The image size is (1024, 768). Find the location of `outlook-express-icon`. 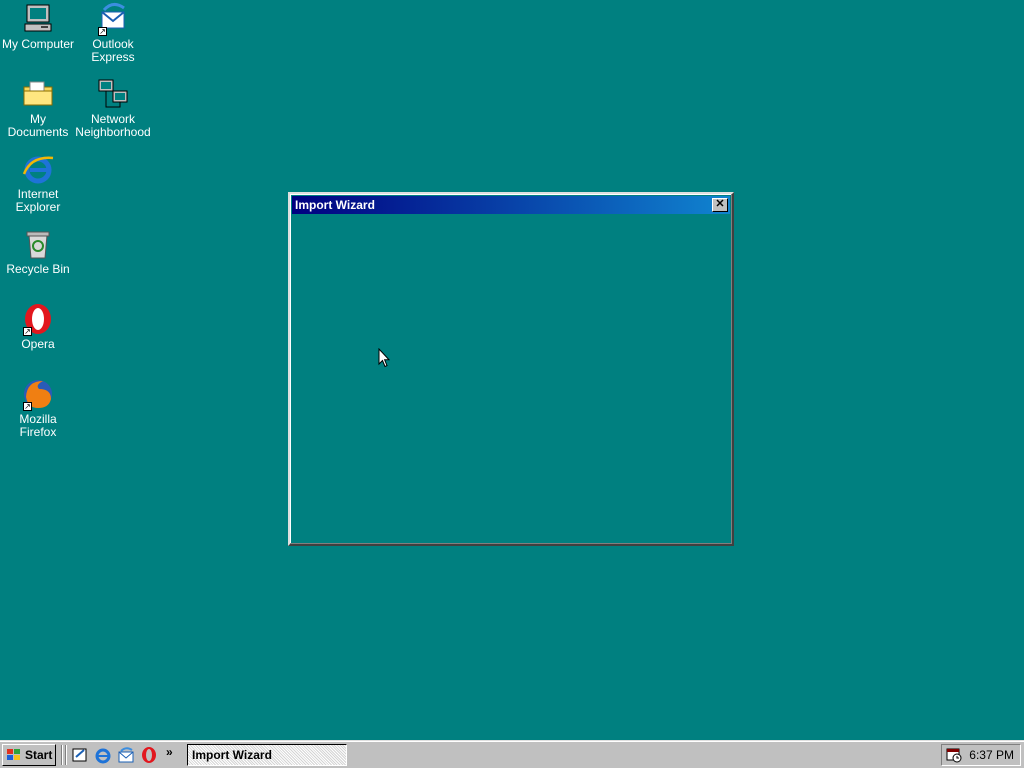

outlook-express-icon is located at coordinates (126, 755).